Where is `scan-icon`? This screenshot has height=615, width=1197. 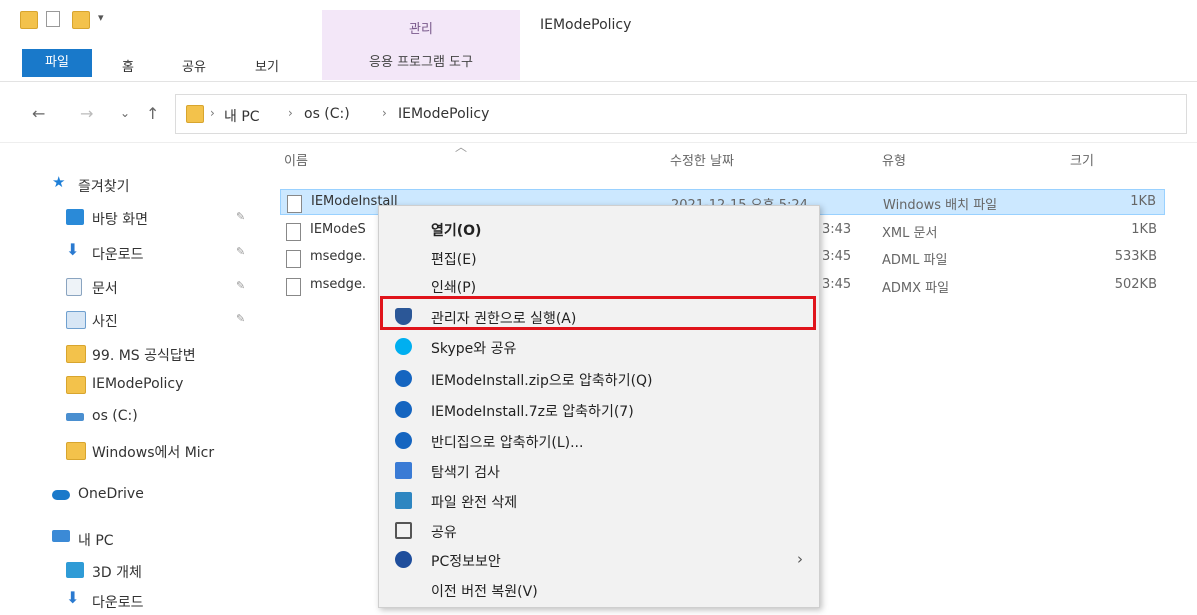 scan-icon is located at coordinates (403, 470).